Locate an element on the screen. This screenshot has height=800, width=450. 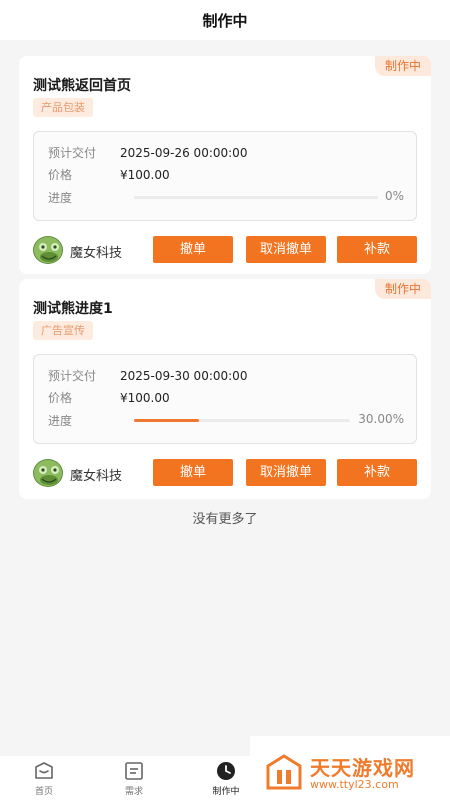
progress-percent: 30.00% is located at coordinates (381, 419).